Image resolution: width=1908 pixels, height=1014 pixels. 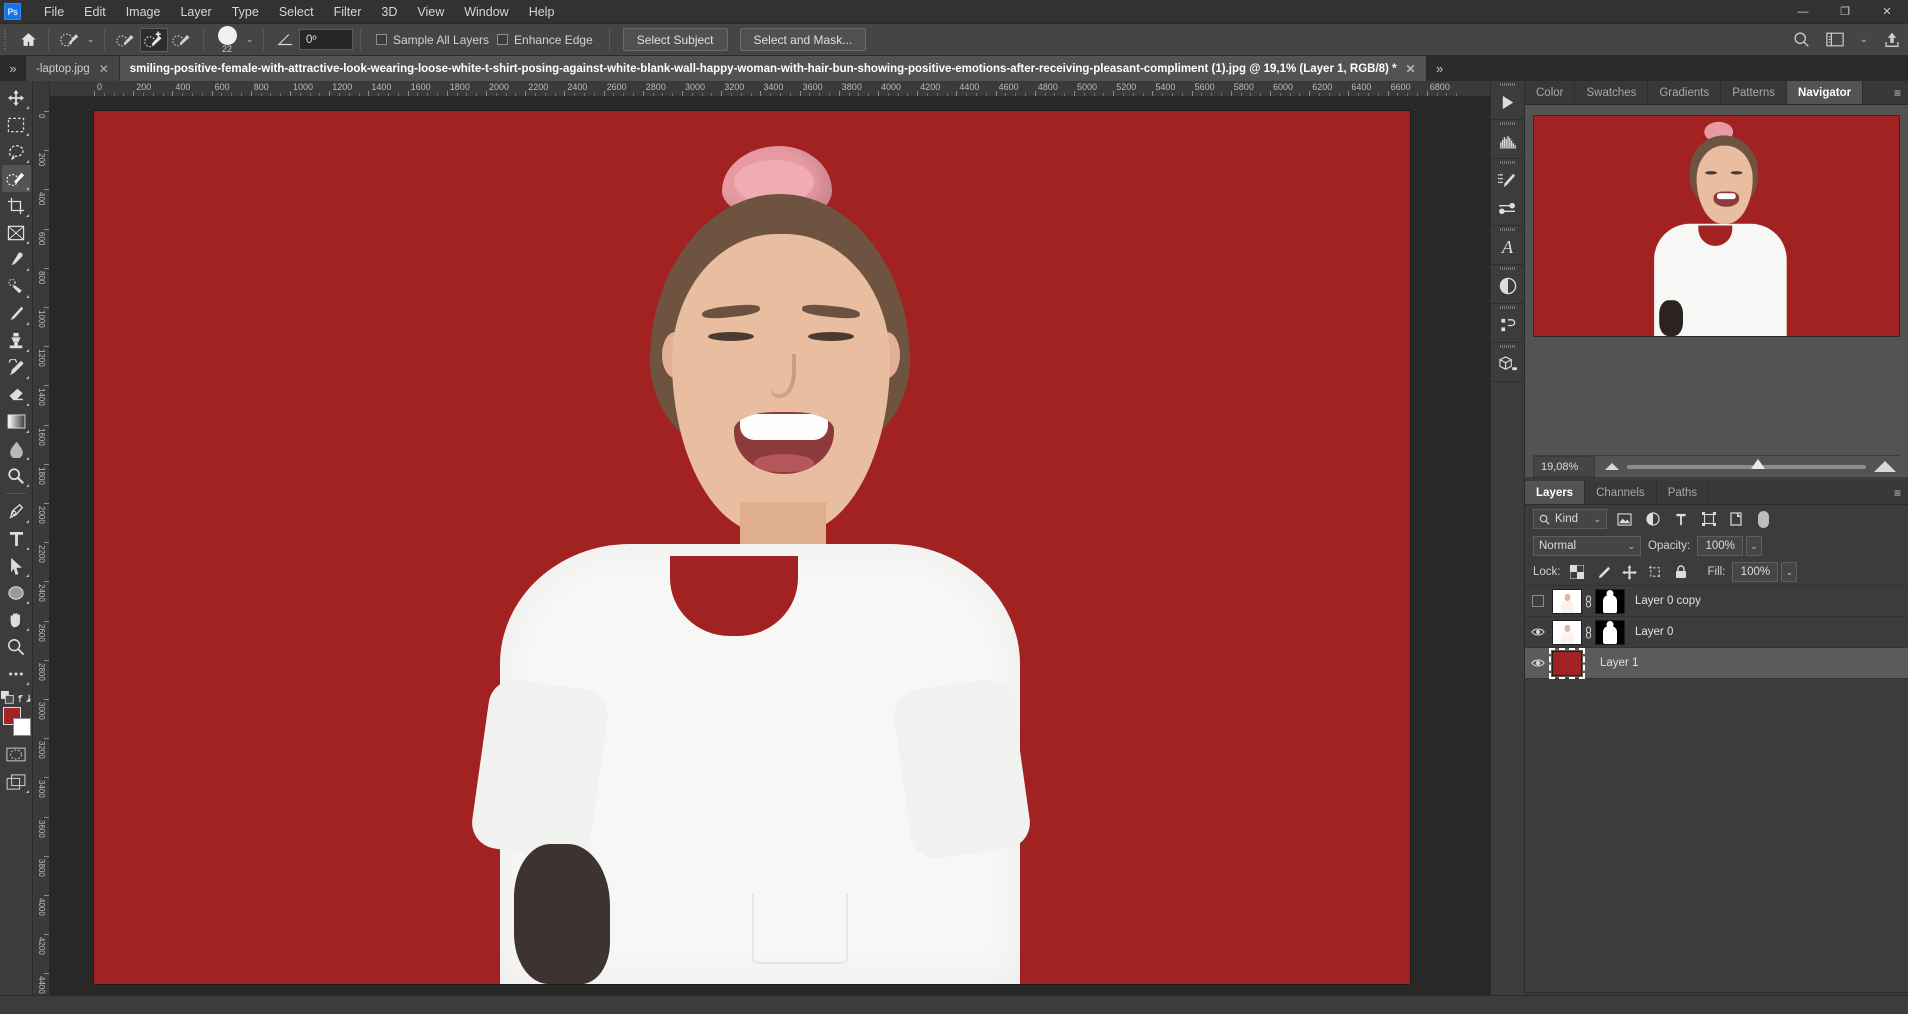 I want to click on zoom-tool, so click(x=16, y=646).